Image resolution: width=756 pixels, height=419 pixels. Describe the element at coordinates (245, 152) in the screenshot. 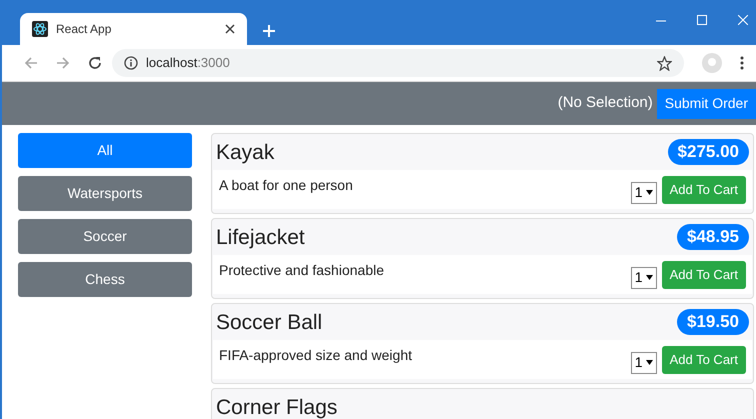

I see `product-name: Kayak` at that location.